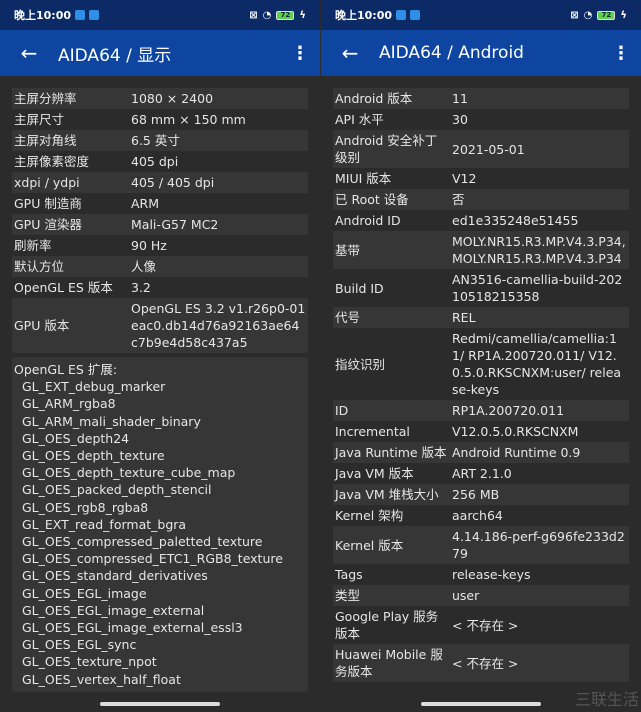 Image resolution: width=641 pixels, height=712 pixels. I want to click on info-value: Mali-G57 MC2, so click(175, 224).